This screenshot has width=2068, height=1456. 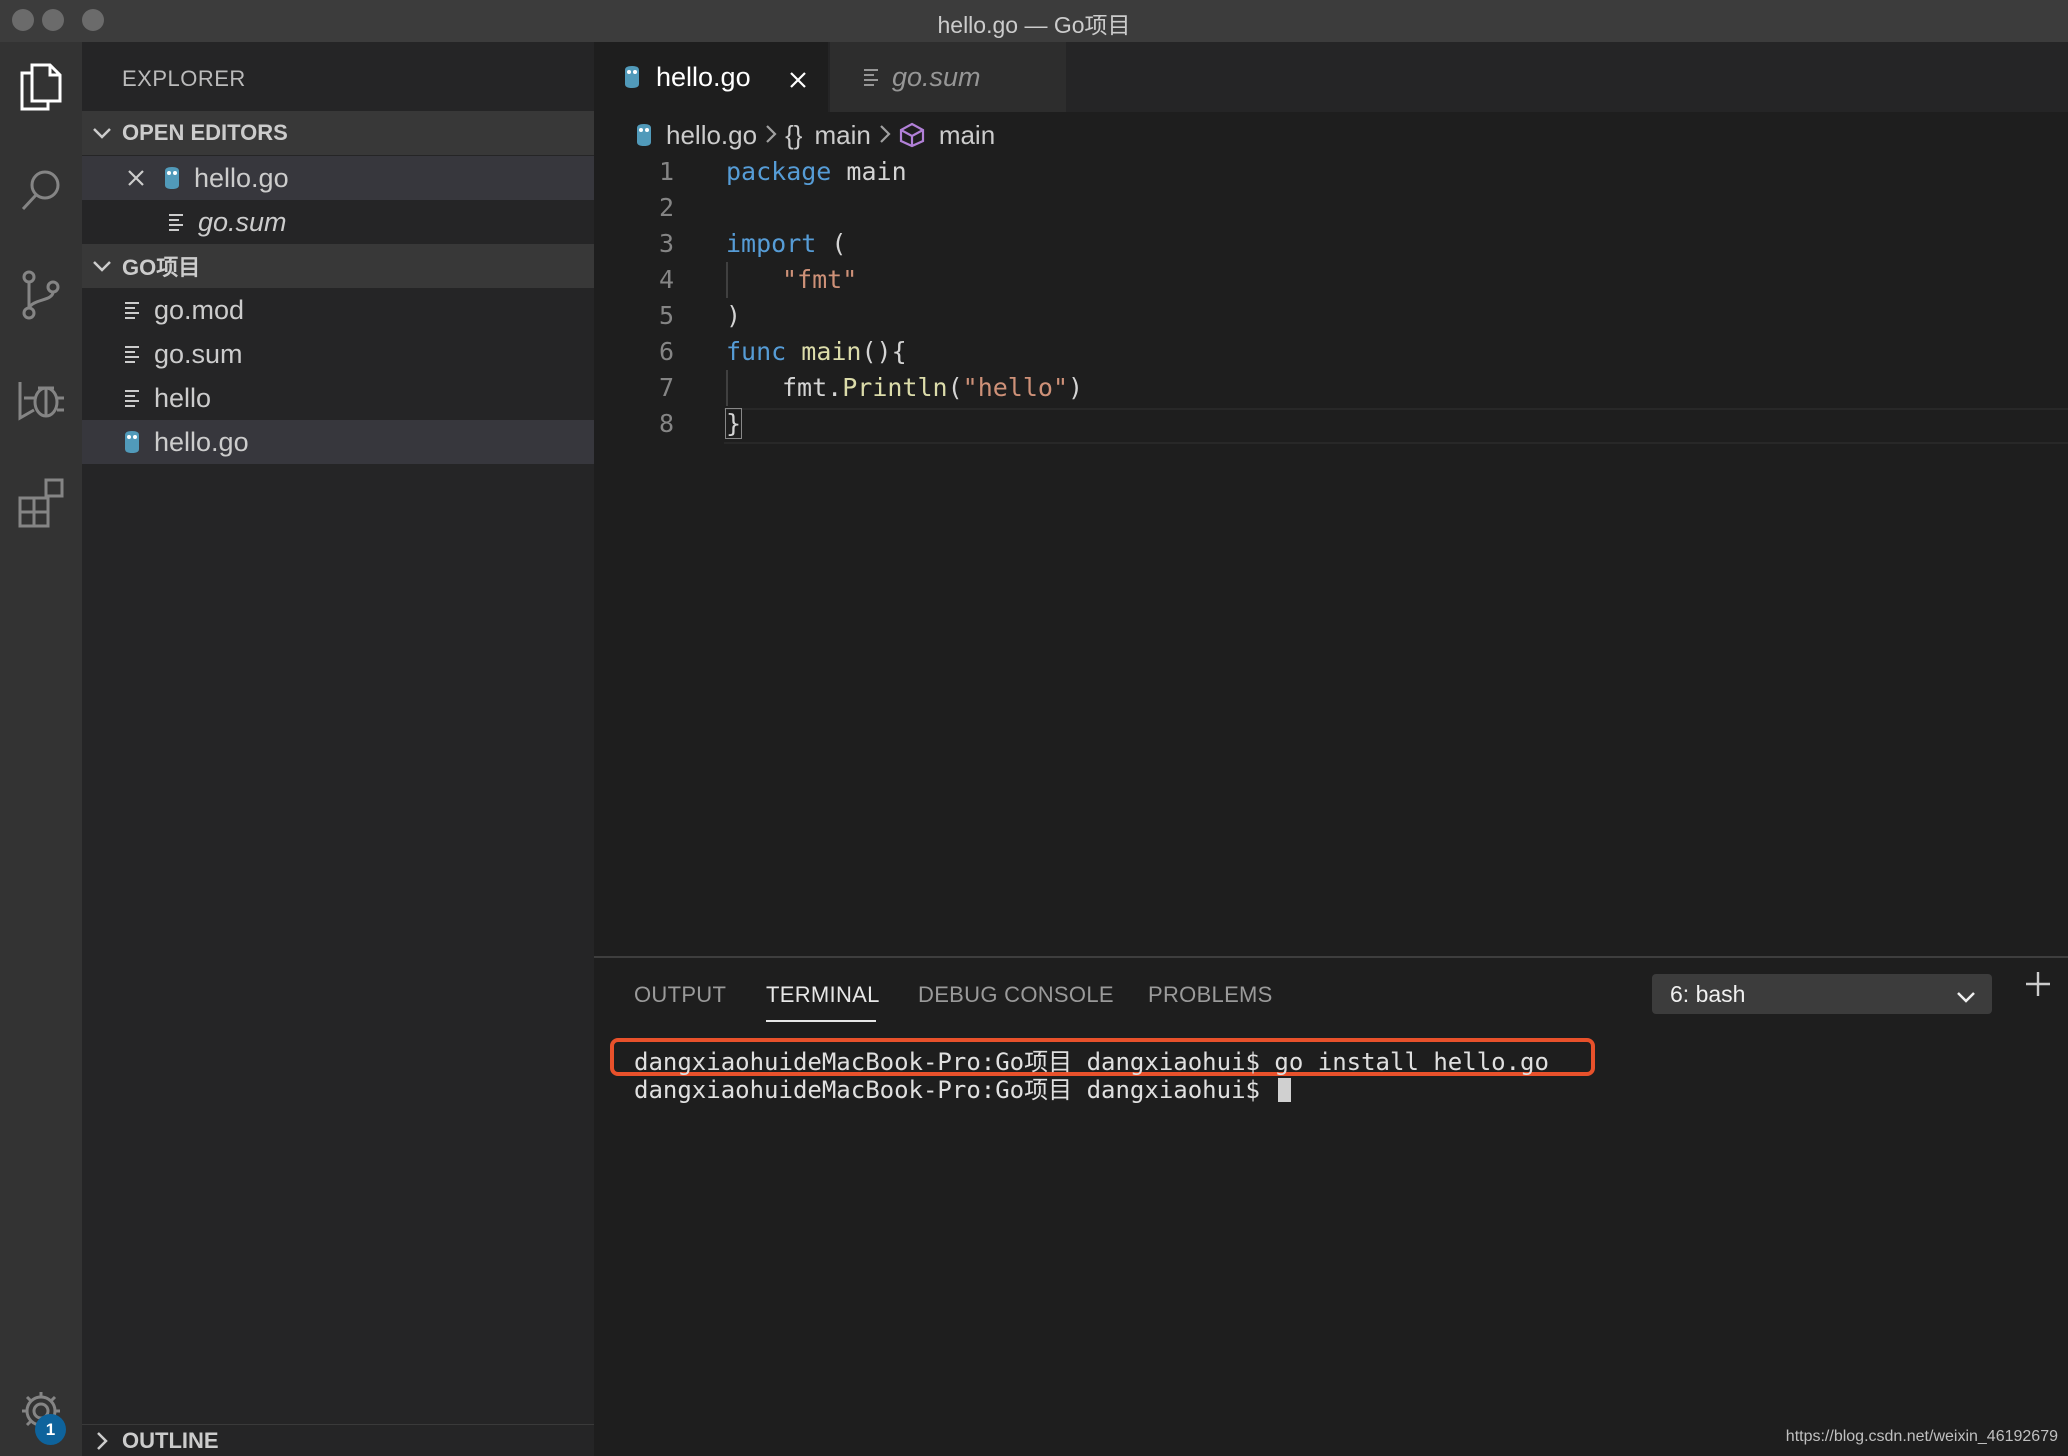 What do you see at coordinates (871, 387) in the screenshot?
I see `code-line: 7 fmt.Println("hello")` at bounding box center [871, 387].